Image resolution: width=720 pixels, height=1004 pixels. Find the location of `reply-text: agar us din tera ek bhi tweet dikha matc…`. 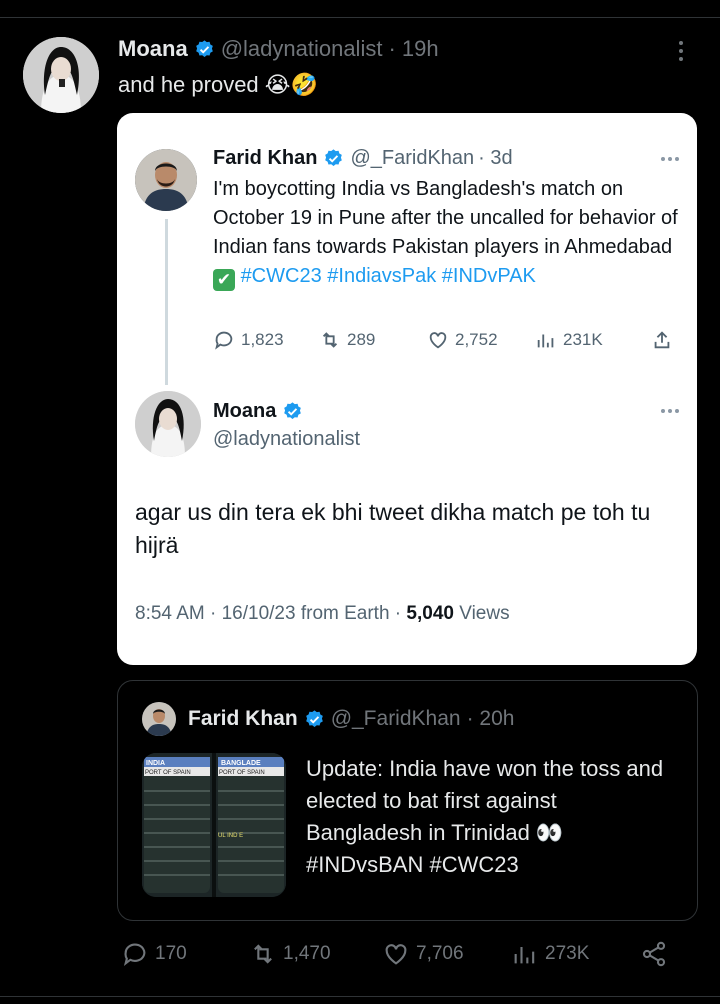

reply-text: agar us din tera ek bhi tweet dikha matc… is located at coordinates (393, 528).